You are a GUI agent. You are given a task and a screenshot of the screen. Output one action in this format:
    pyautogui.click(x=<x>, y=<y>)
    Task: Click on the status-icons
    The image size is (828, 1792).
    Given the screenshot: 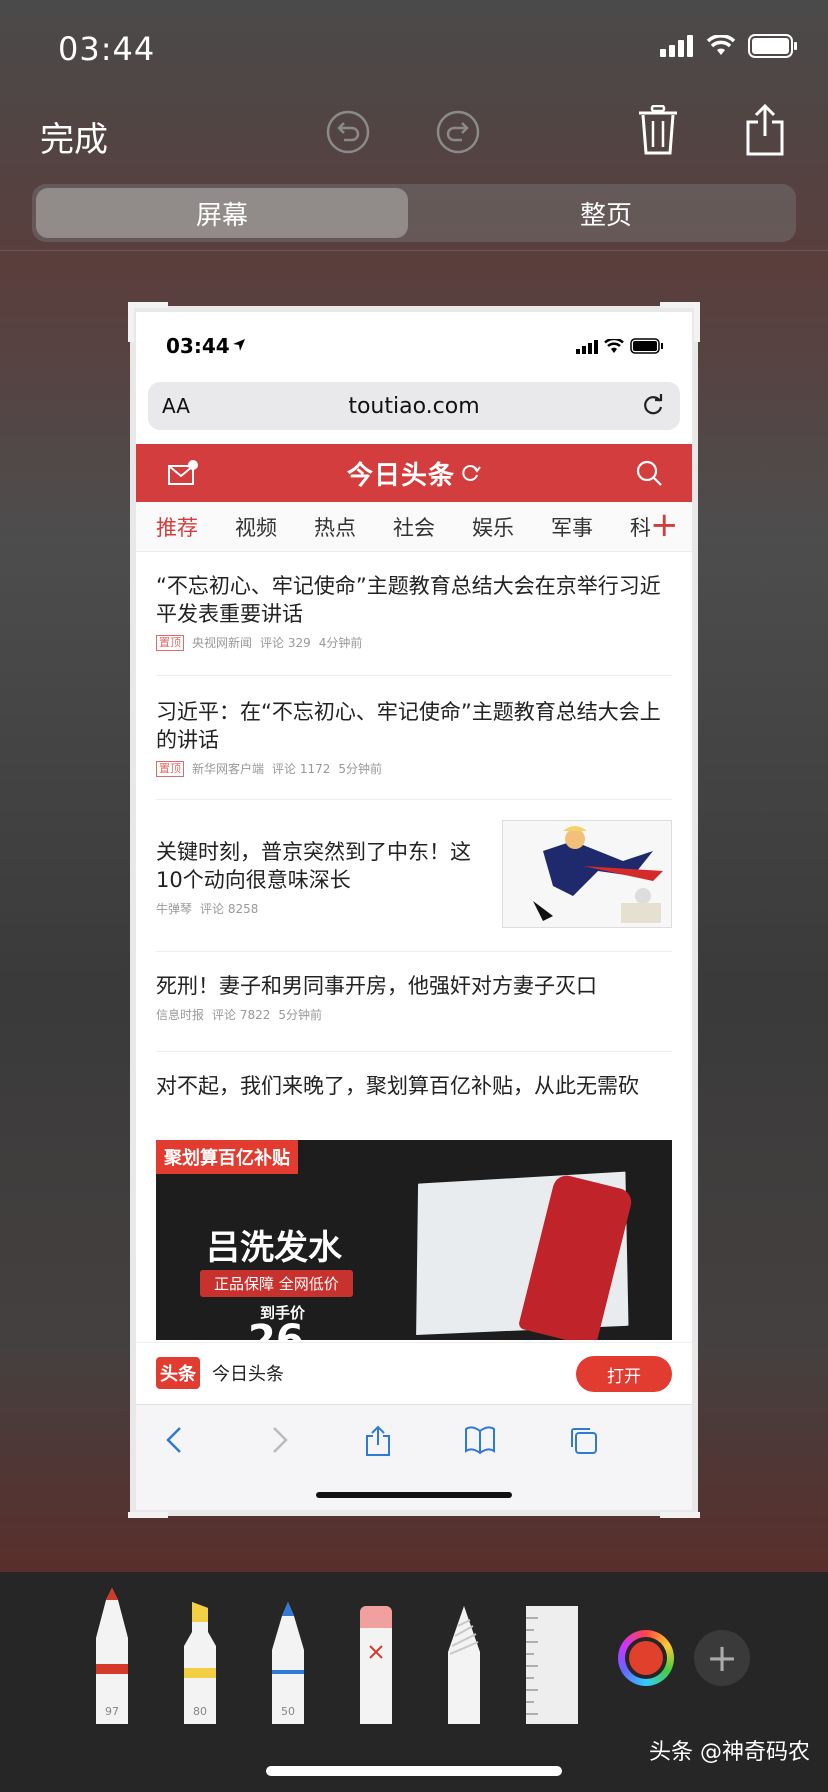 What is the action you would take?
    pyautogui.click(x=729, y=46)
    